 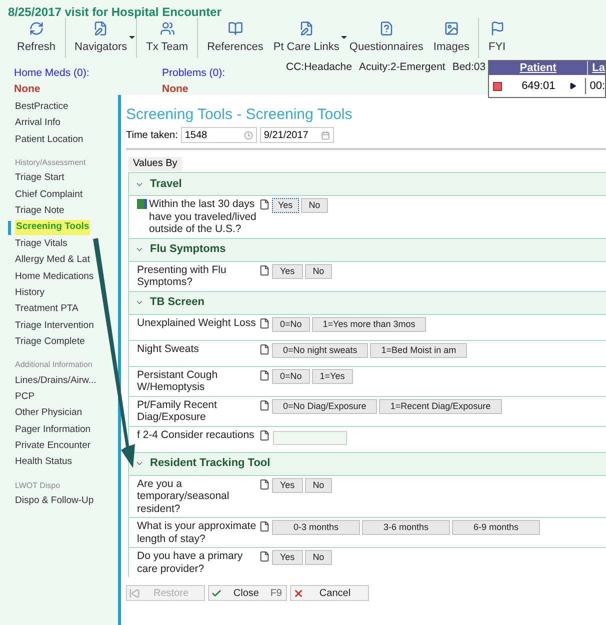 What do you see at coordinates (38, 486) in the screenshot?
I see `section-heading: LWOT Dispo` at bounding box center [38, 486].